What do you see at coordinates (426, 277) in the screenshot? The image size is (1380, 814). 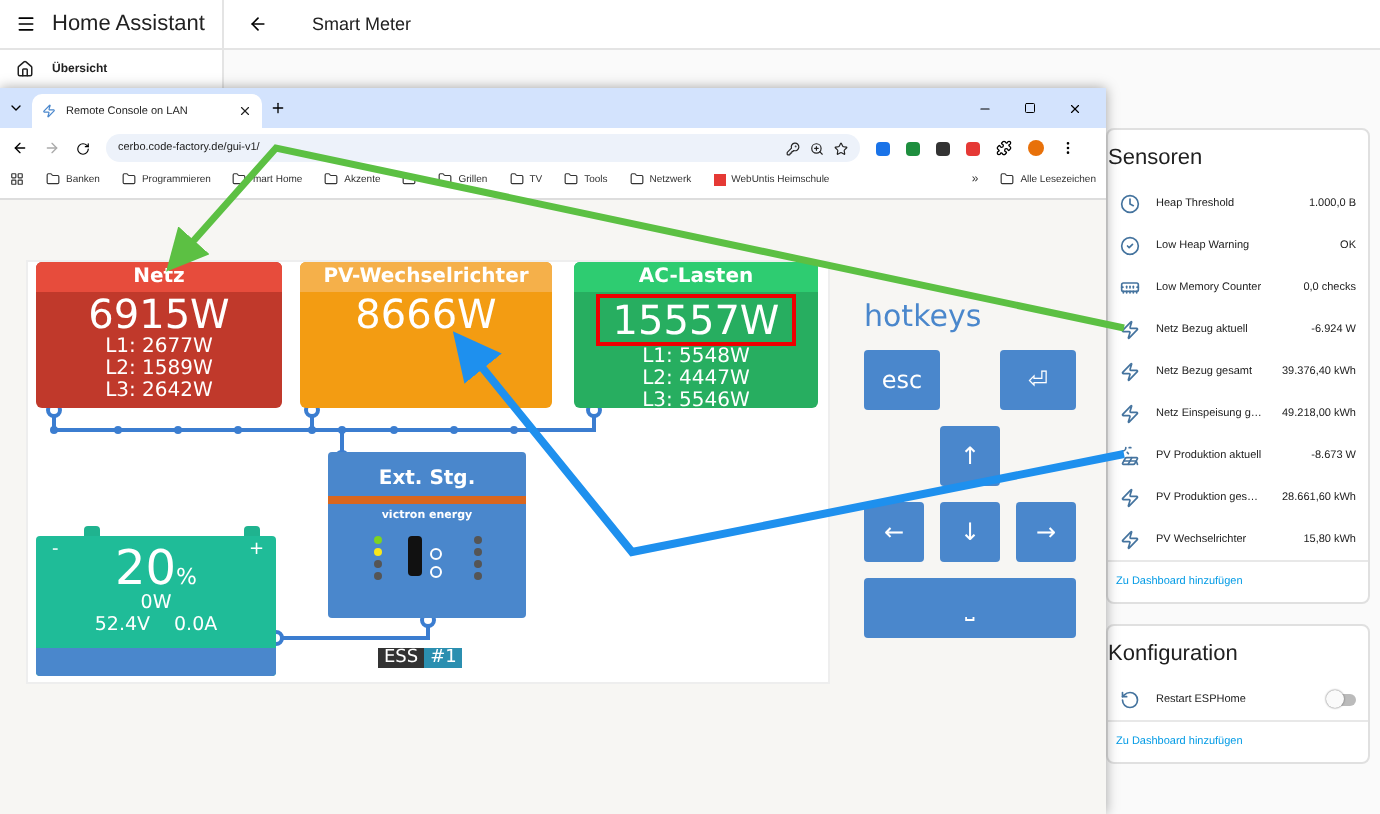 I see `tile-title: PV-Wechselrichter` at bounding box center [426, 277].